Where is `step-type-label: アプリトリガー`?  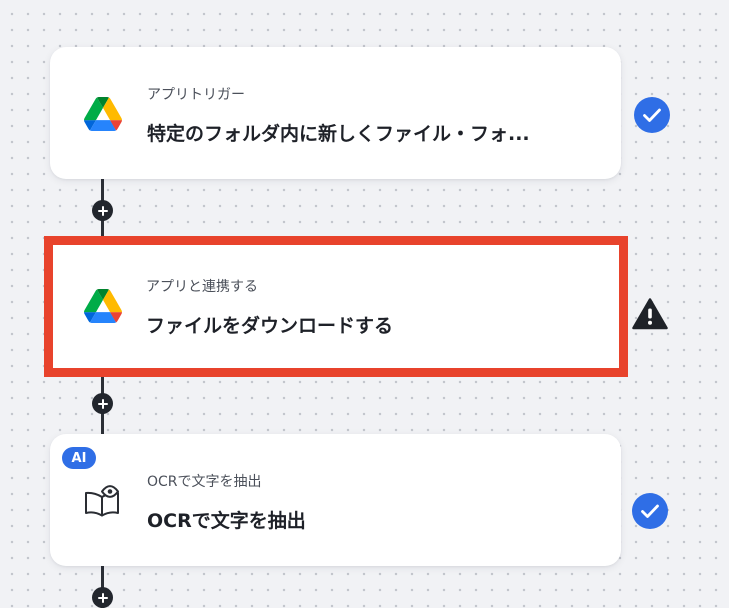
step-type-label: アプリトリガー is located at coordinates (196, 95).